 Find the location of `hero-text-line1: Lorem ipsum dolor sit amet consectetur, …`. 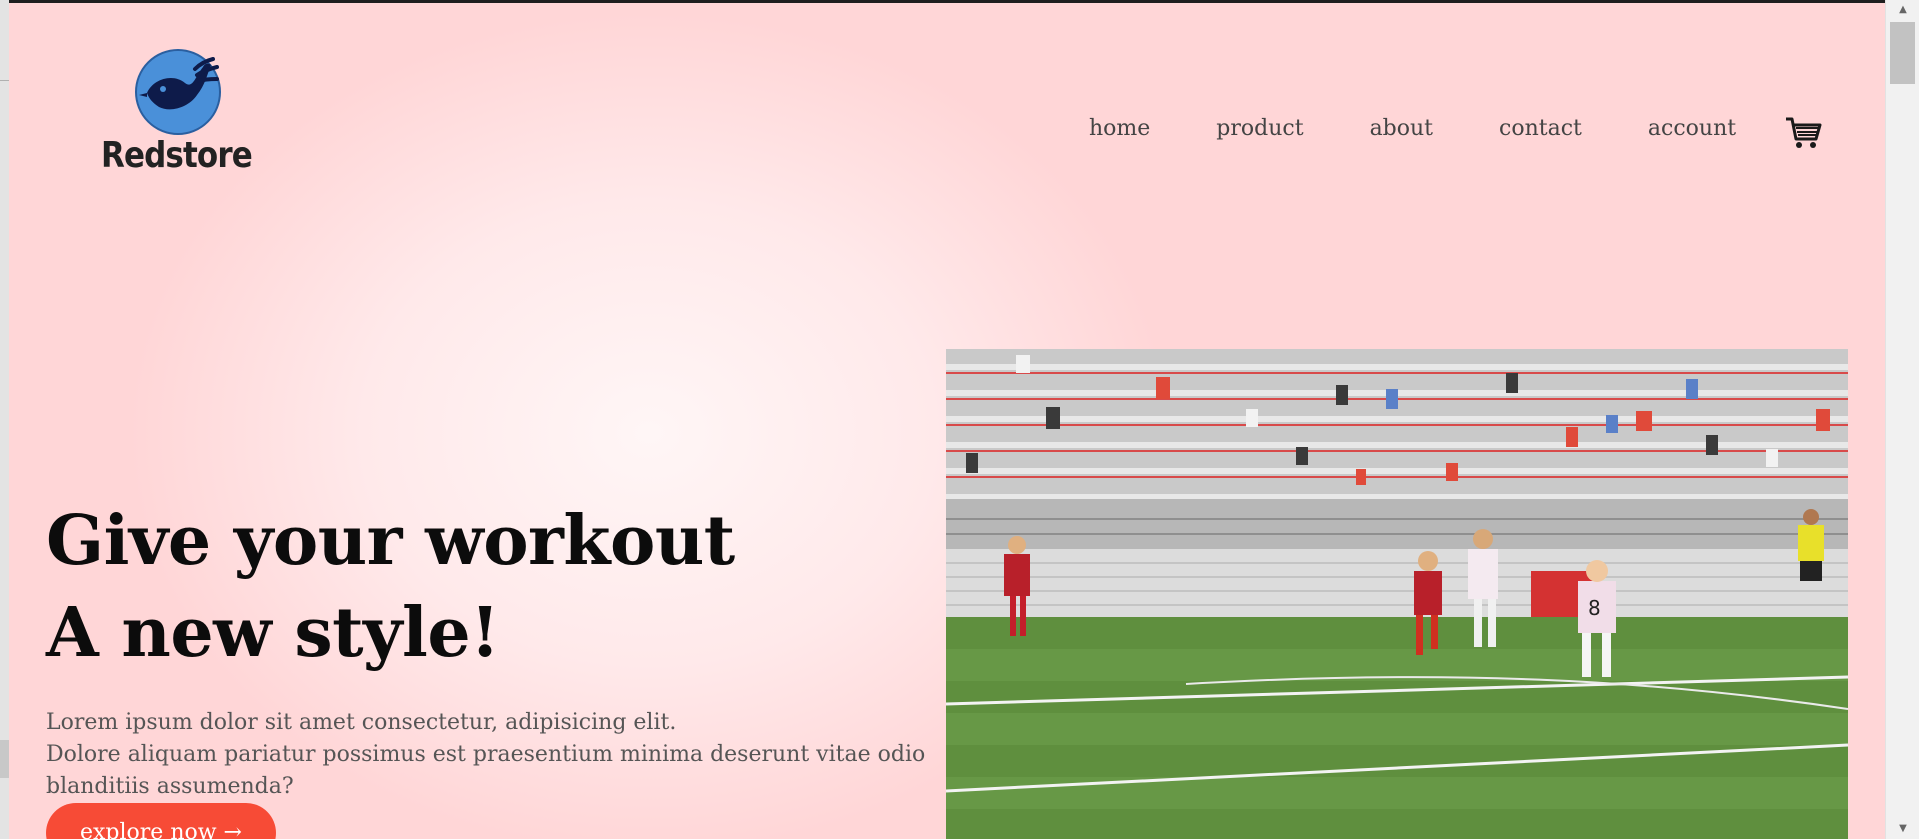

hero-text-line1: Lorem ipsum dolor sit amet consectetur, … is located at coordinates (361, 722).